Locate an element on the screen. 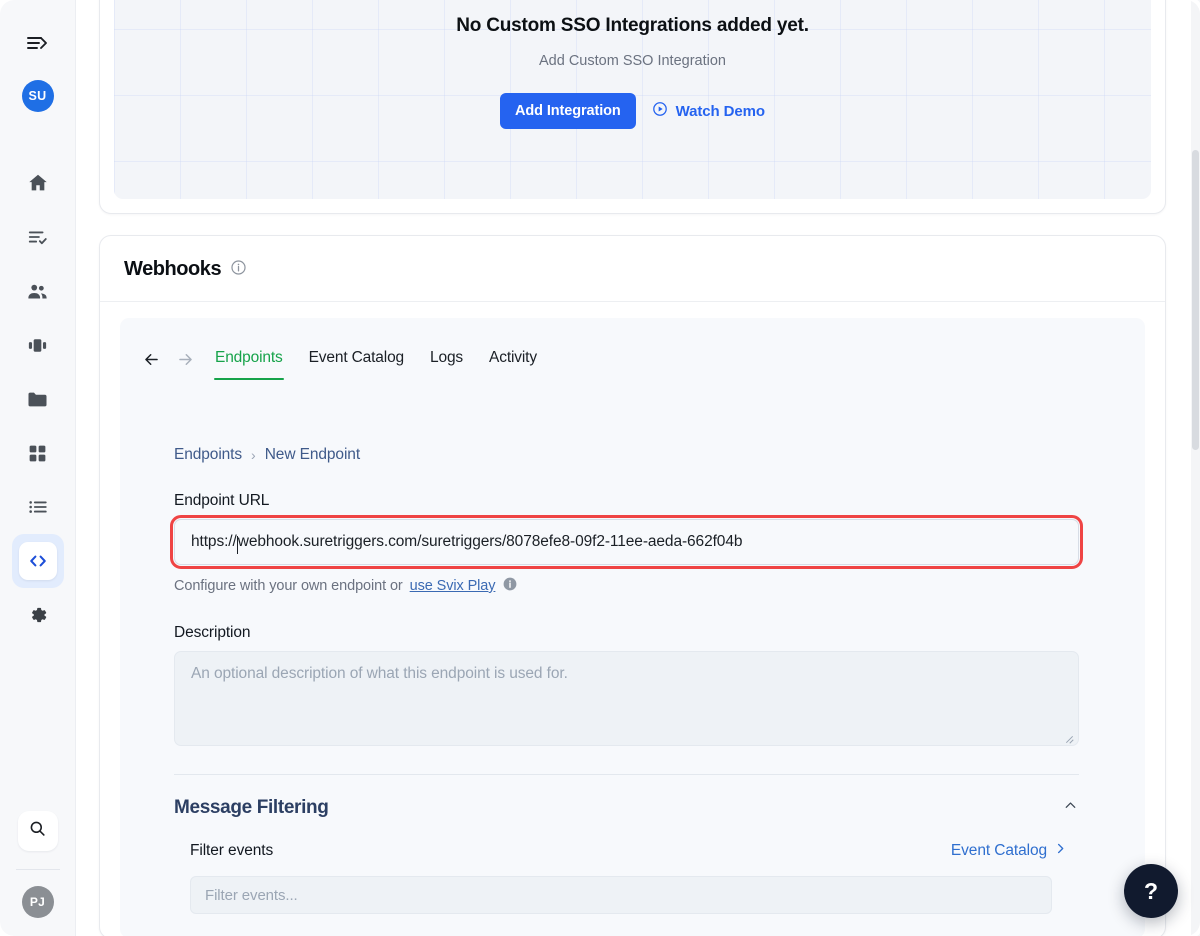 This screenshot has height=936, width=1200. sso-empty-subtitle: Add Custom SSO Integration is located at coordinates (632, 61).